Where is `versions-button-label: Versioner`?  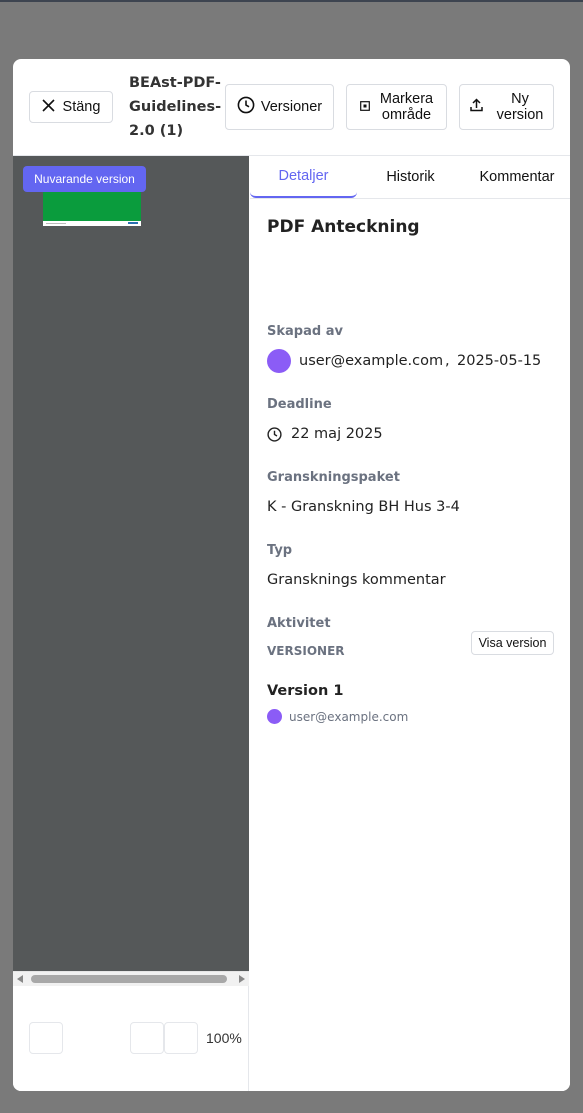 versions-button-label: Versioner is located at coordinates (291, 107).